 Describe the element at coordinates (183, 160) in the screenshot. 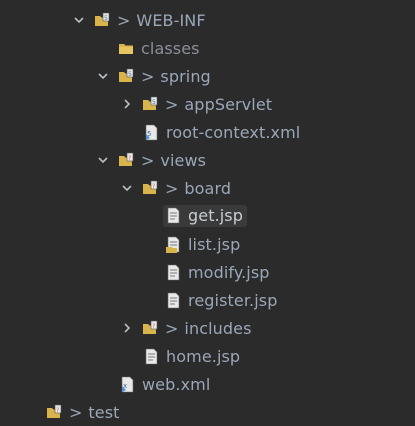

I see `tree-node-label: views` at that location.